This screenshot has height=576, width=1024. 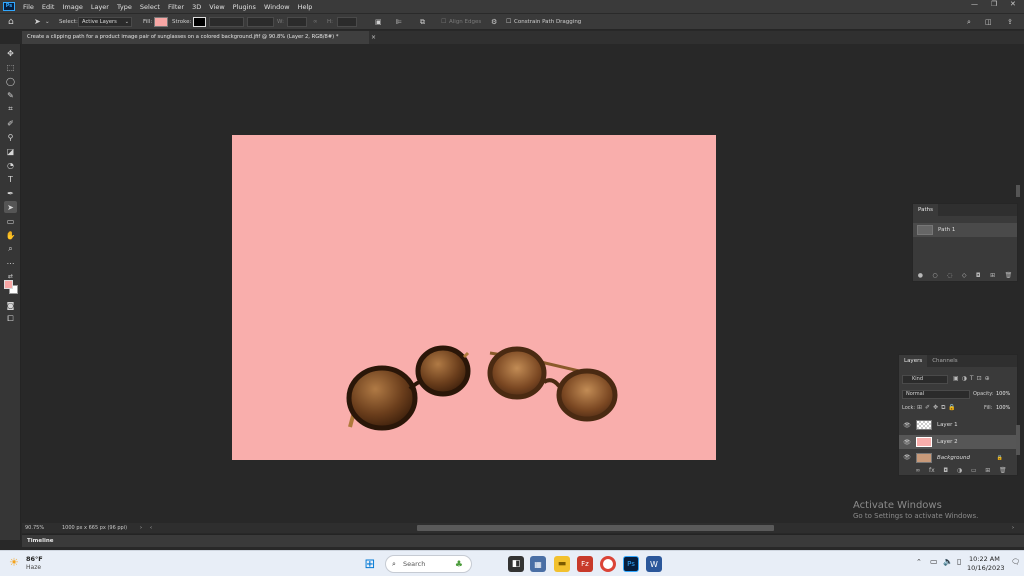 What do you see at coordinates (315, 22) in the screenshot?
I see `link-icon: ∞` at bounding box center [315, 22].